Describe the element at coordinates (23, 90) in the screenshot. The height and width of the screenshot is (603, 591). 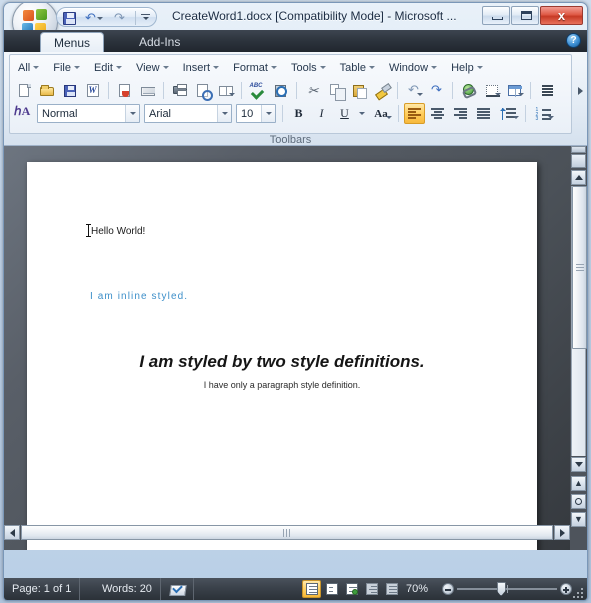
I see `new-document-icon` at that location.